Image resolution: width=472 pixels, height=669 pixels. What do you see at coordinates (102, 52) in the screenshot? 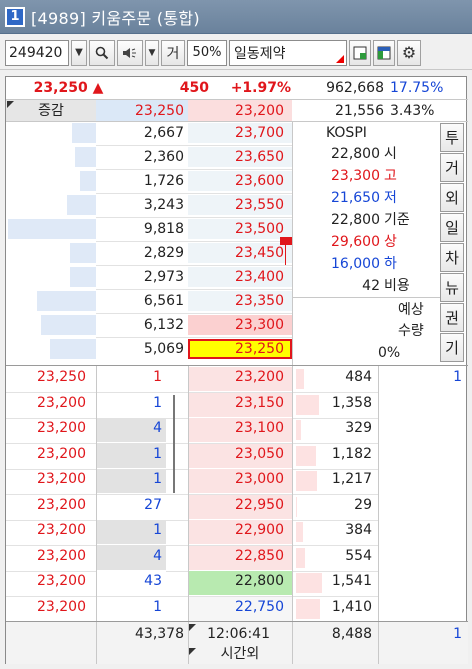
I see `search-icon` at bounding box center [102, 52].